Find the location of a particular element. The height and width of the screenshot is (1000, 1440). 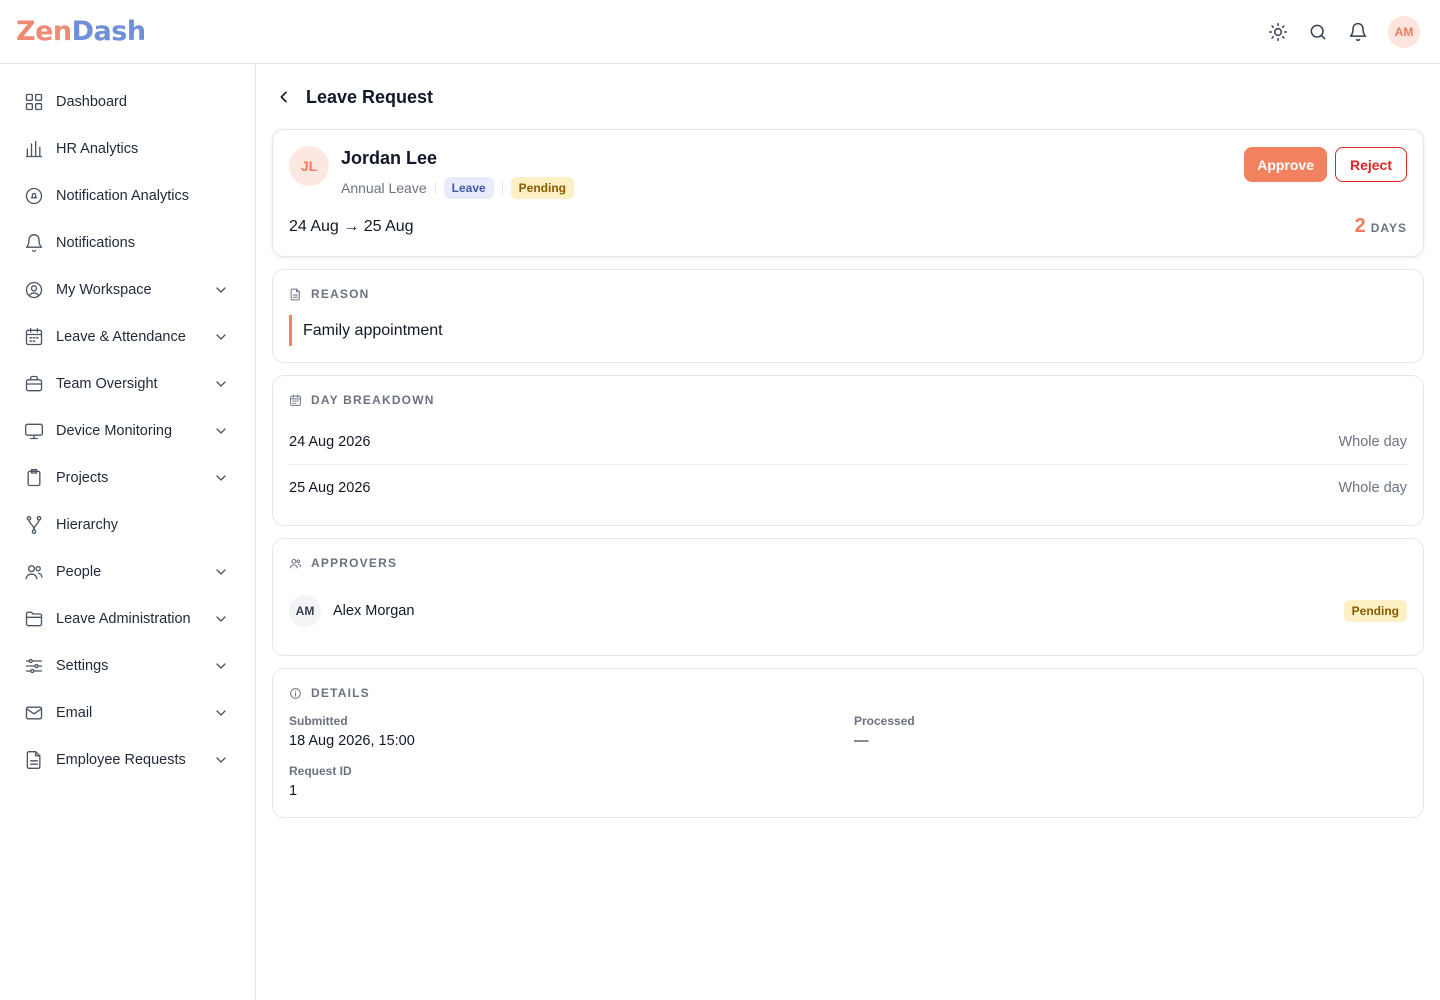

sidebar-item-label: My Workspace is located at coordinates (104, 289).